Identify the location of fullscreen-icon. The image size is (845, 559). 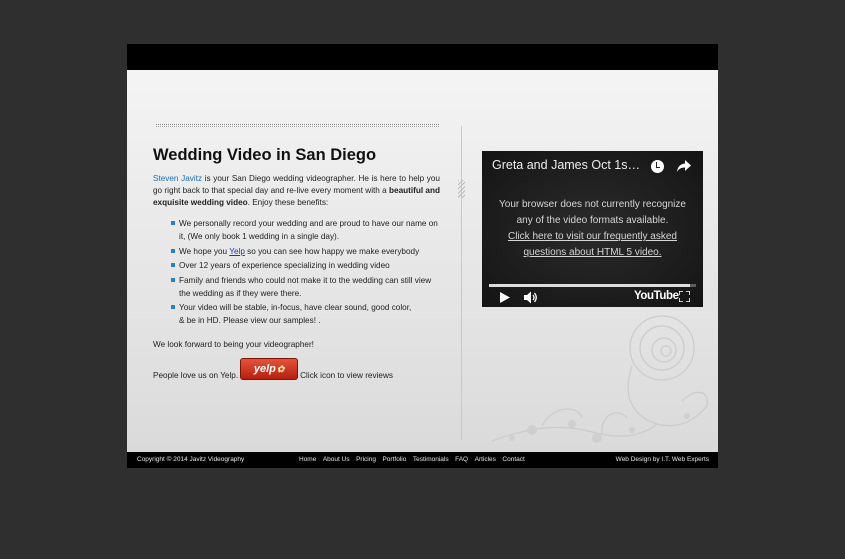
(684, 296).